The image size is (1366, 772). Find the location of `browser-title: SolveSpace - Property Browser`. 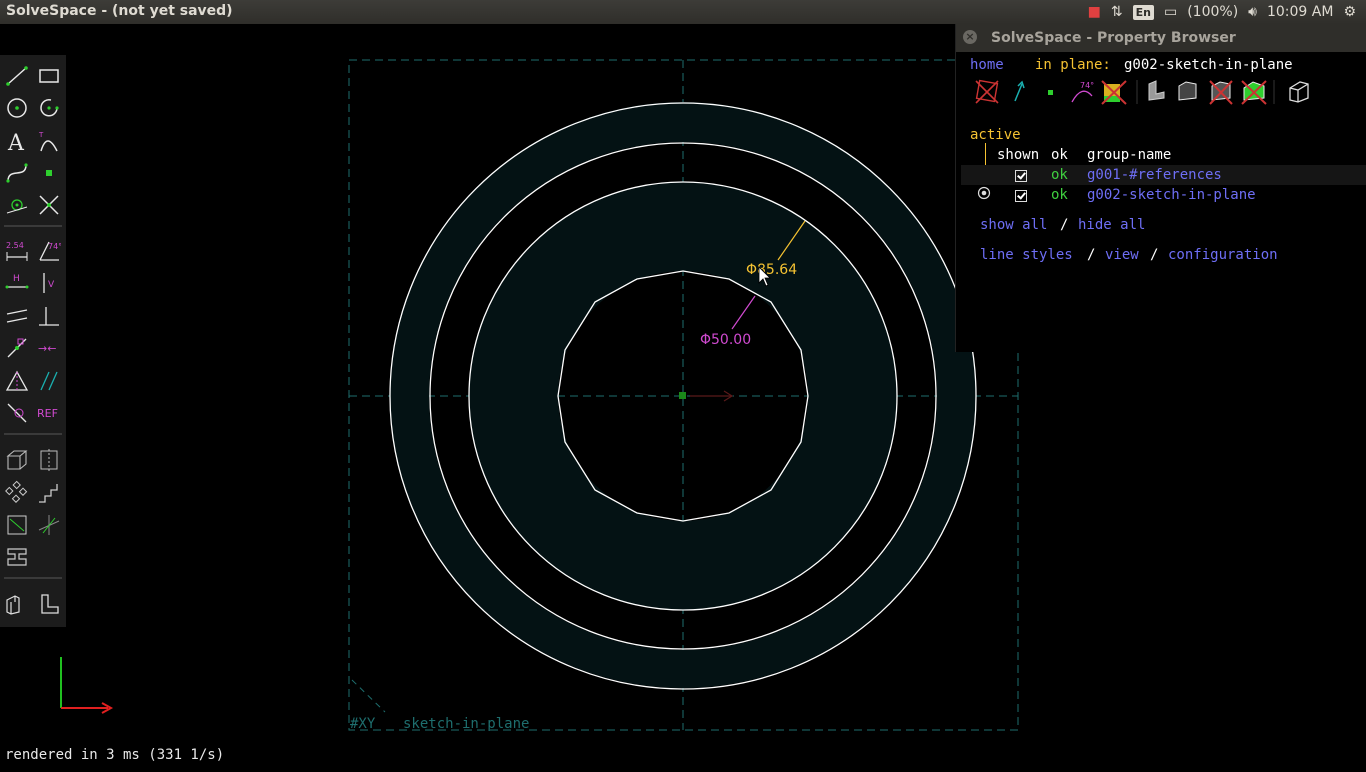

browser-title: SolveSpace - Property Browser is located at coordinates (1113, 38).